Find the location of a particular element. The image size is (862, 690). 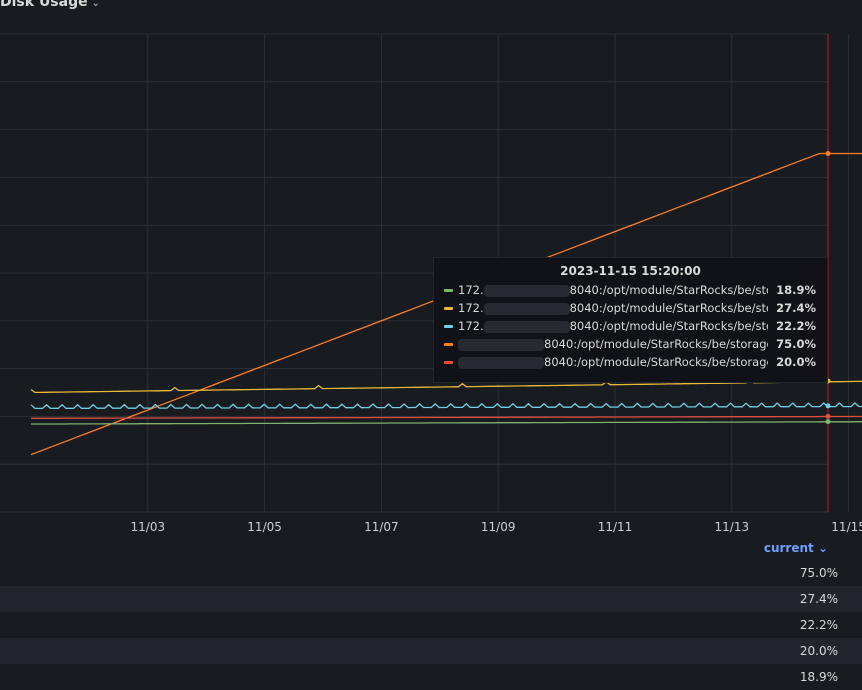

chevron-down-icon: ⌄ is located at coordinates (823, 548).